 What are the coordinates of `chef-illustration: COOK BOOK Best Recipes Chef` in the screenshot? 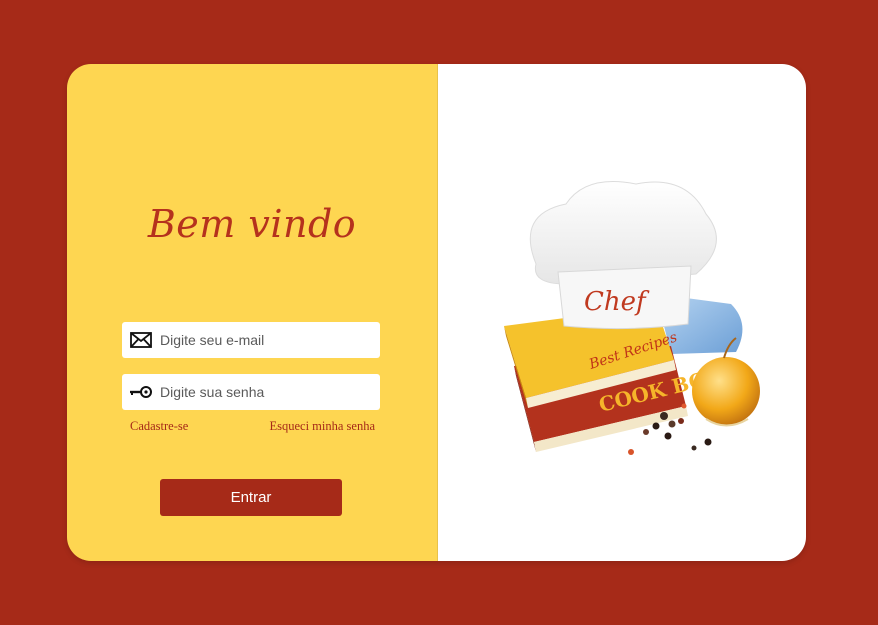 It's located at (632, 318).